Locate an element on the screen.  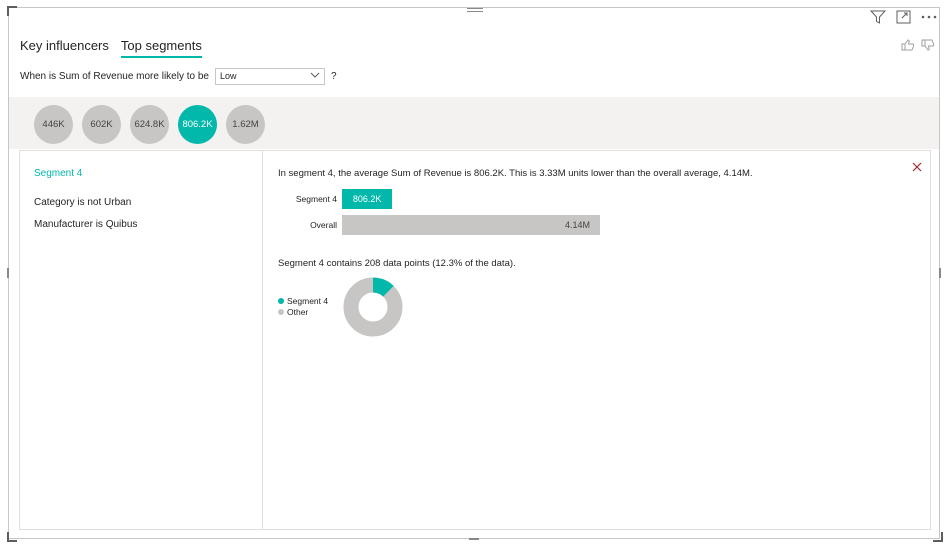
condition-item: Manufacturer is Quibus is located at coordinates (86, 224).